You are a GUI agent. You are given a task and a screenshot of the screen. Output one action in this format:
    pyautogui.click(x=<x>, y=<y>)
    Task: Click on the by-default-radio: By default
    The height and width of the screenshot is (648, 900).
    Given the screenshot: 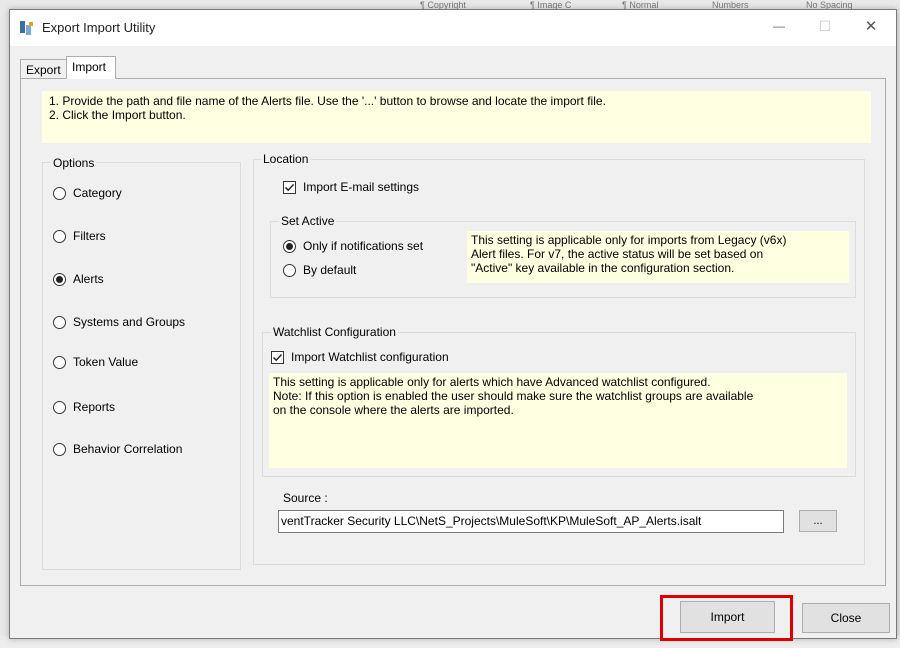 What is the action you would take?
    pyautogui.click(x=319, y=270)
    